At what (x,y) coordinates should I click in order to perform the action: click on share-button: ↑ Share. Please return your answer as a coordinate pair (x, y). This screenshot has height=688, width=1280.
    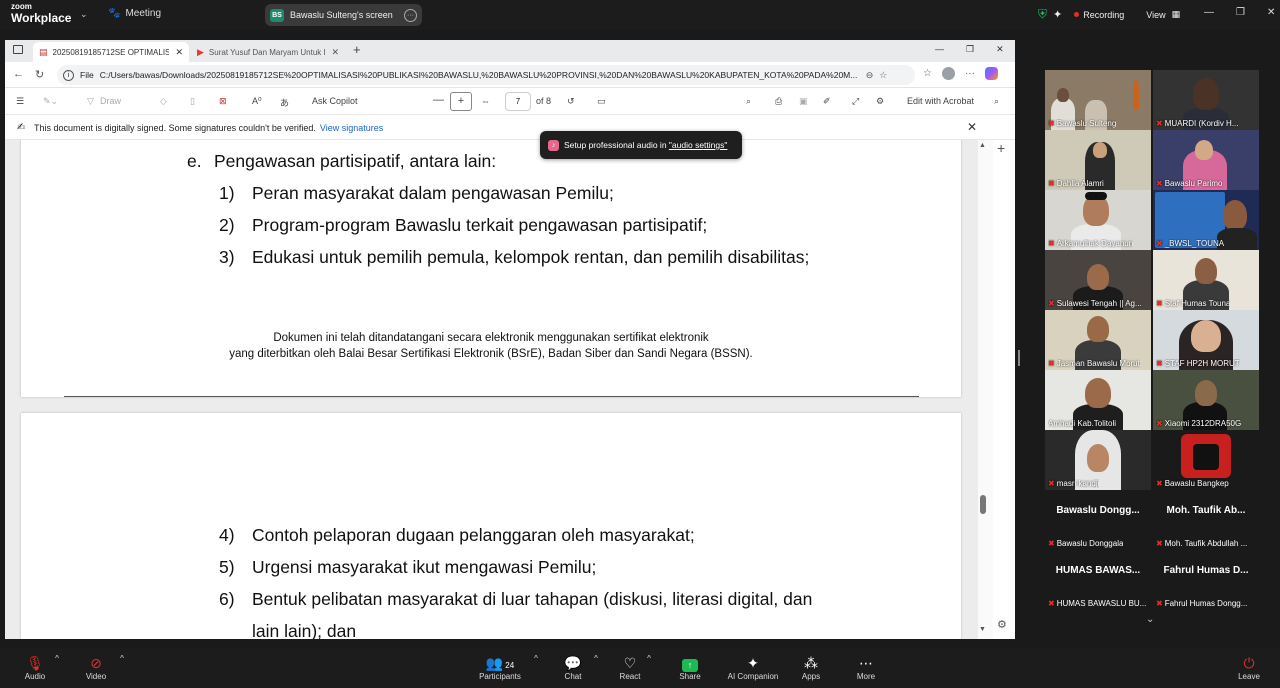
    Looking at the image, I should click on (690, 667).